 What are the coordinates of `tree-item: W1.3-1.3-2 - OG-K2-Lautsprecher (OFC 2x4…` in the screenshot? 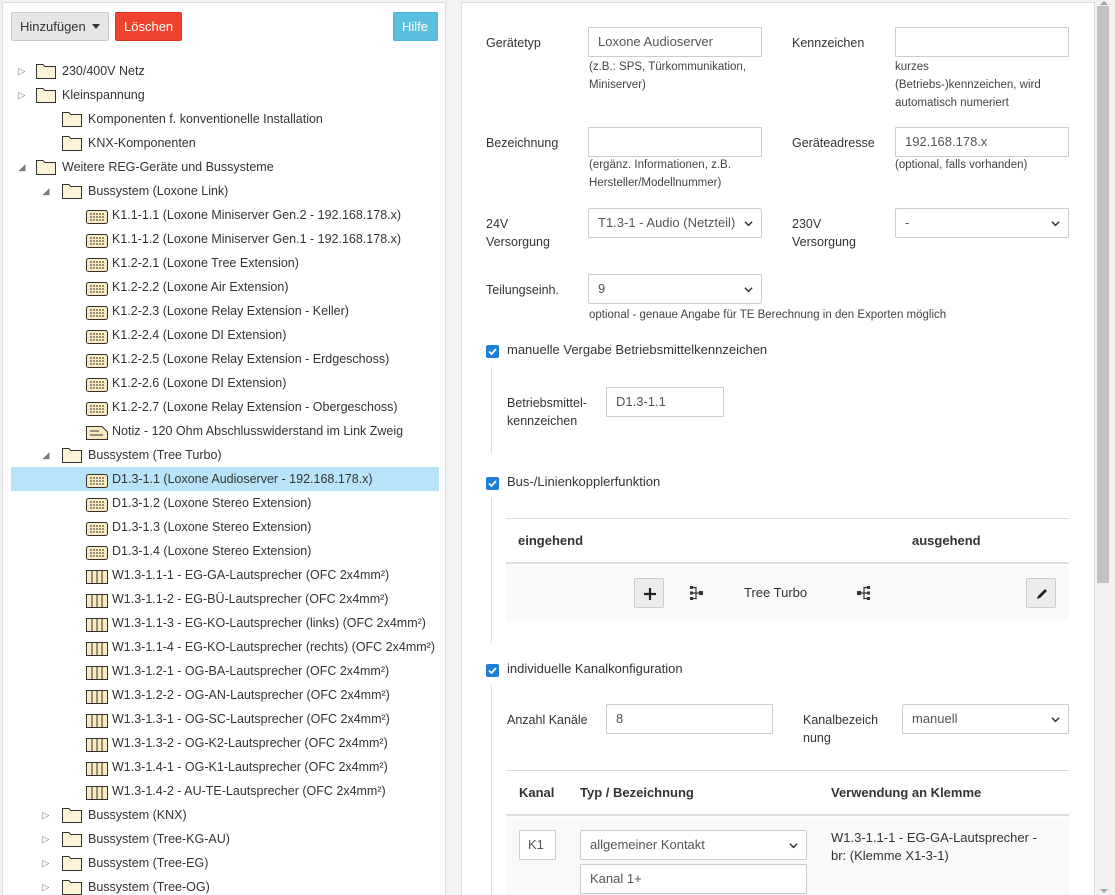 It's located at (225, 743).